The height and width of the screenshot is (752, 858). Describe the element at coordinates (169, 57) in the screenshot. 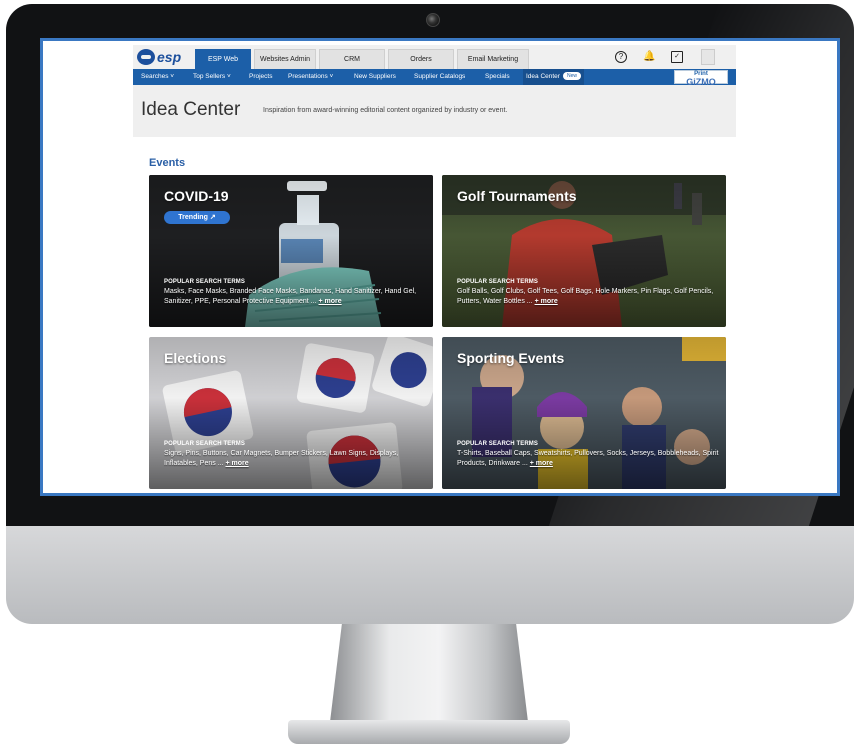

I see `logo-text: esp` at that location.